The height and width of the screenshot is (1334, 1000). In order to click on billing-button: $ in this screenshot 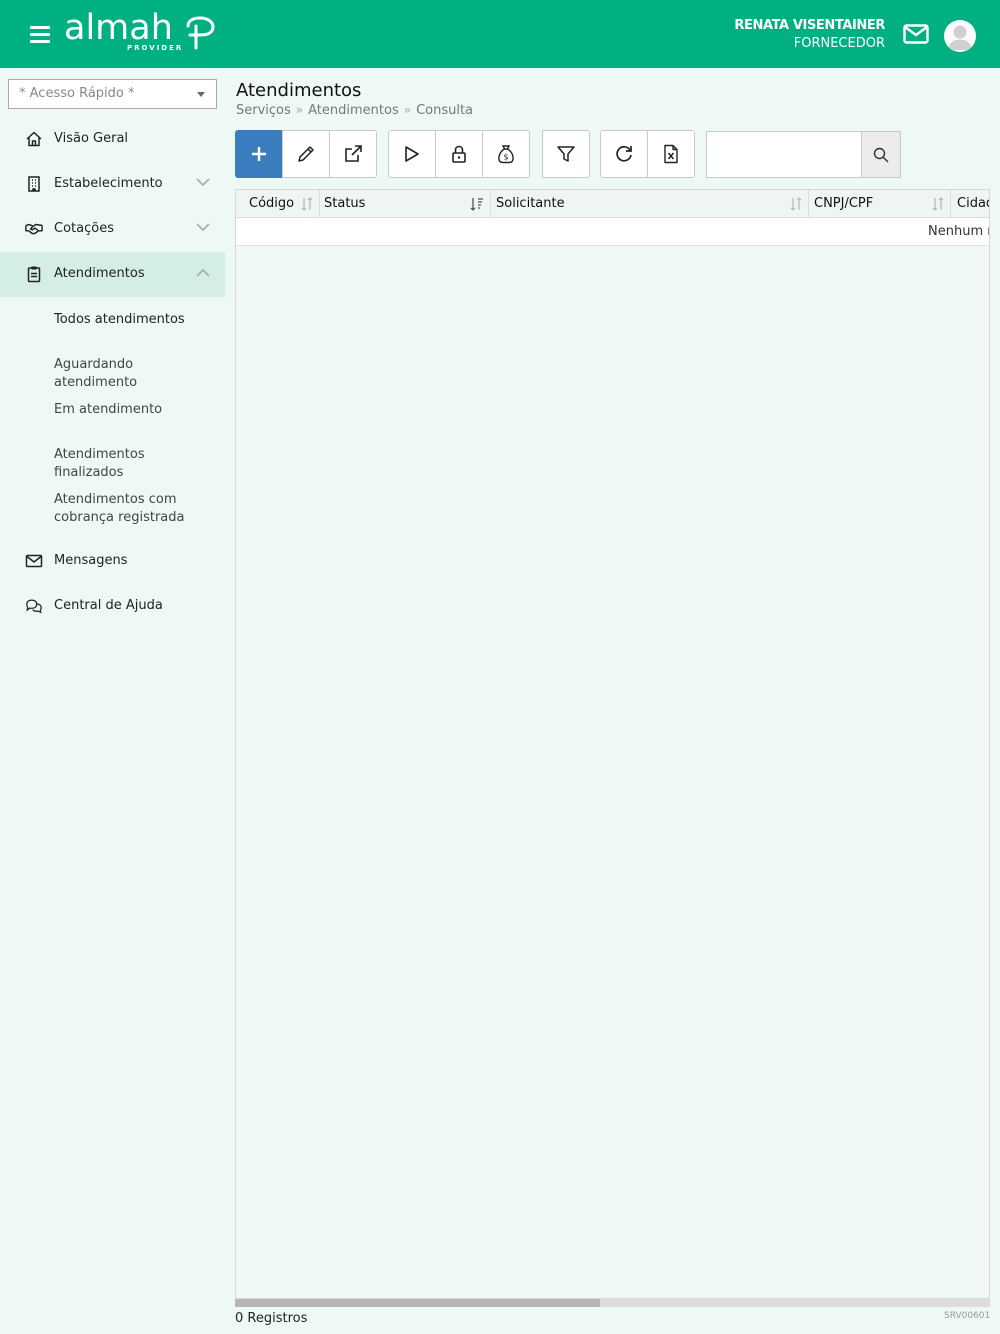, I will do `click(506, 154)`.